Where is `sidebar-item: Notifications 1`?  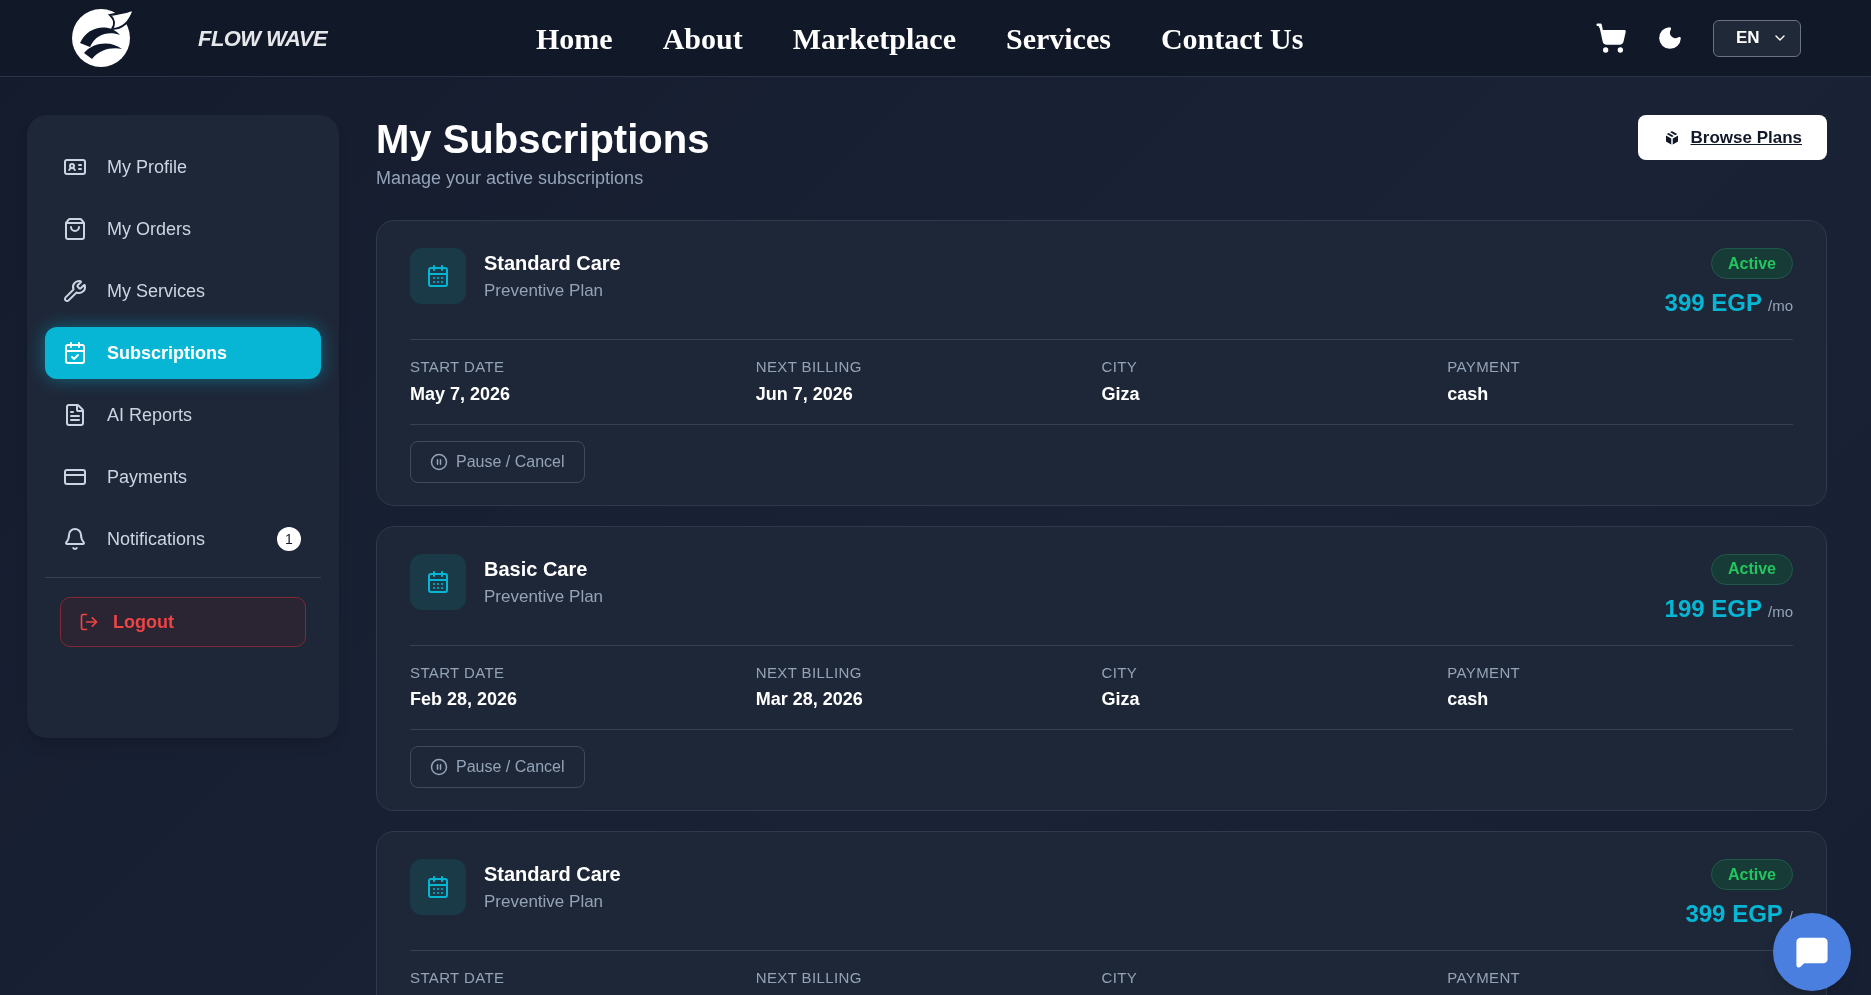
sidebar-item: Notifications 1 is located at coordinates (183, 539).